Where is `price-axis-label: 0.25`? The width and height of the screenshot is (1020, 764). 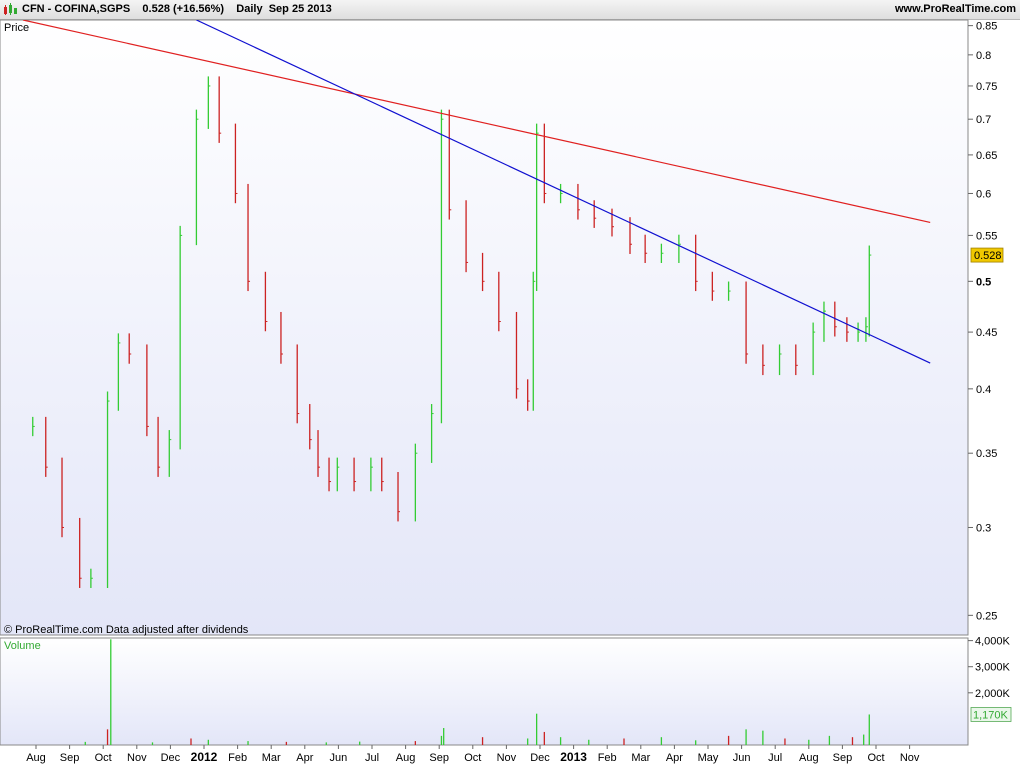 price-axis-label: 0.25 is located at coordinates (986, 616).